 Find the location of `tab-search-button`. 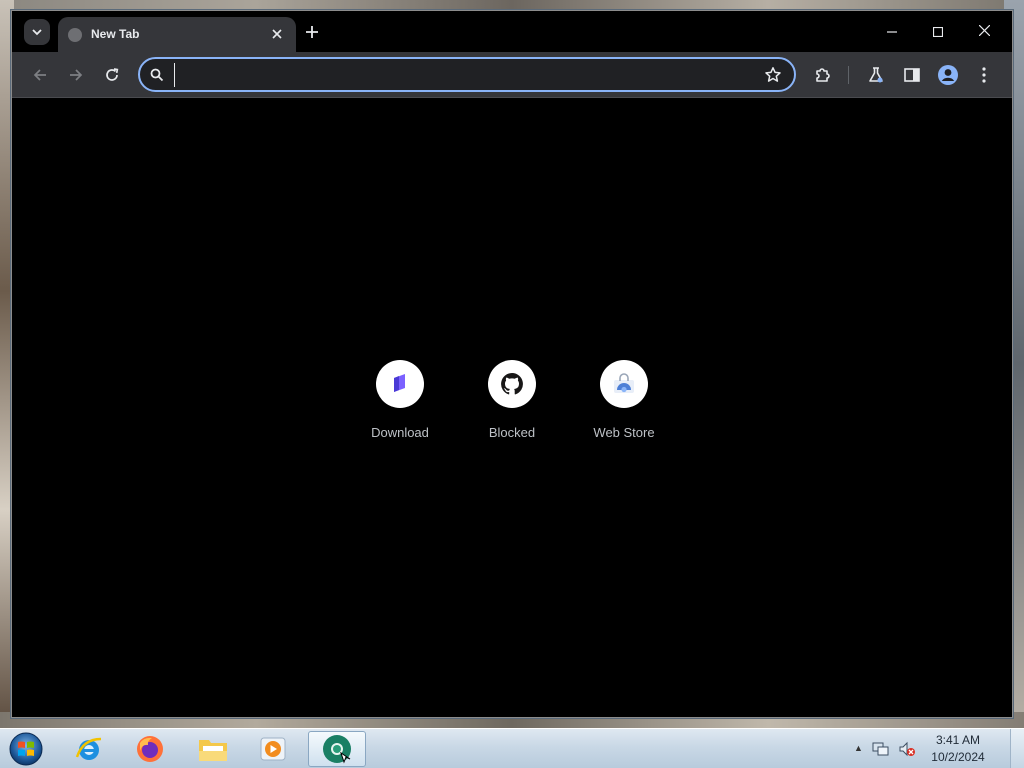

tab-search-button is located at coordinates (37, 32).